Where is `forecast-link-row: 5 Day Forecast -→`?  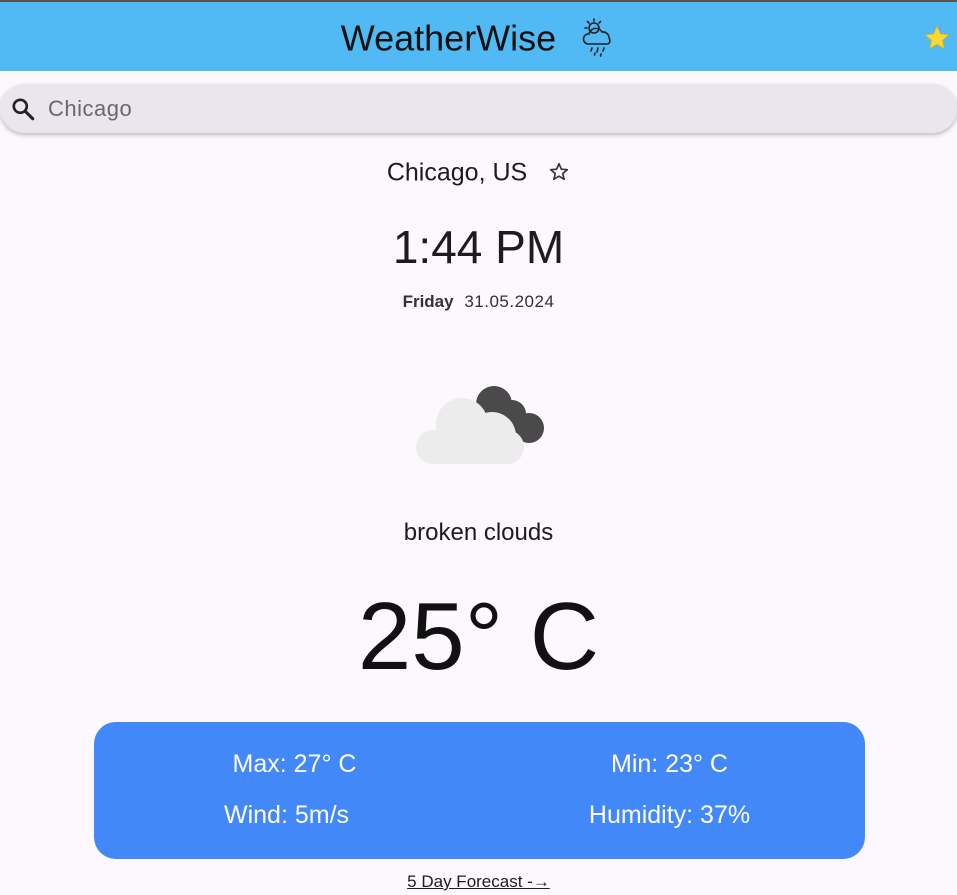 forecast-link-row: 5 Day Forecast -→ is located at coordinates (478, 882).